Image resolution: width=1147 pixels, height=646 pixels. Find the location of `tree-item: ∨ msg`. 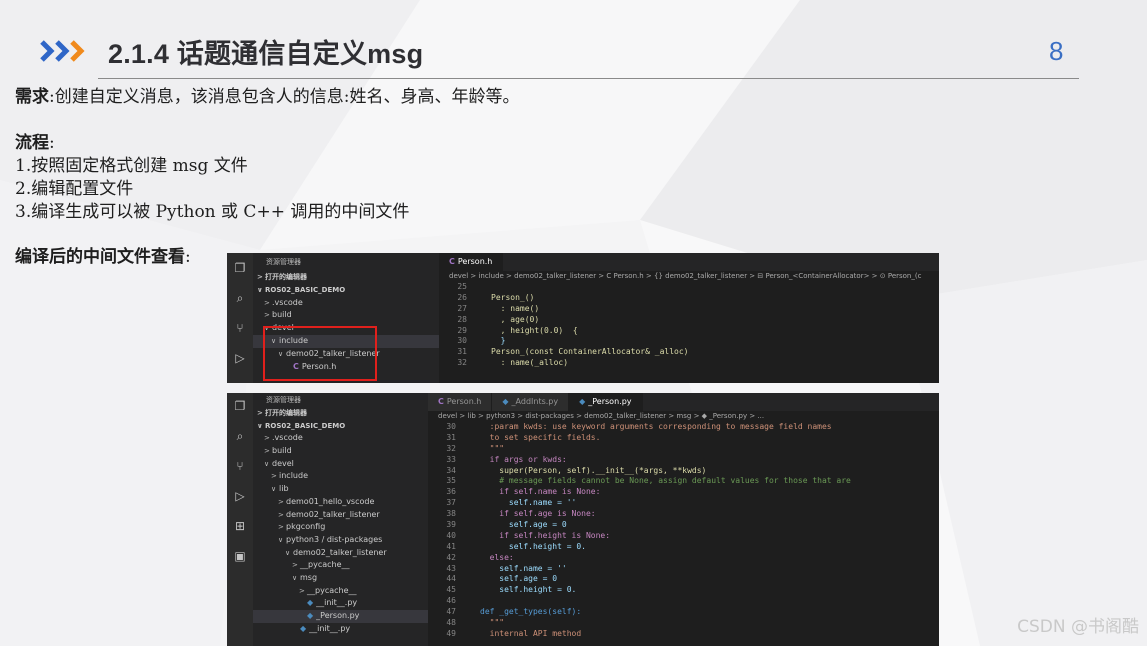

tree-item: ∨ msg is located at coordinates (346, 578).